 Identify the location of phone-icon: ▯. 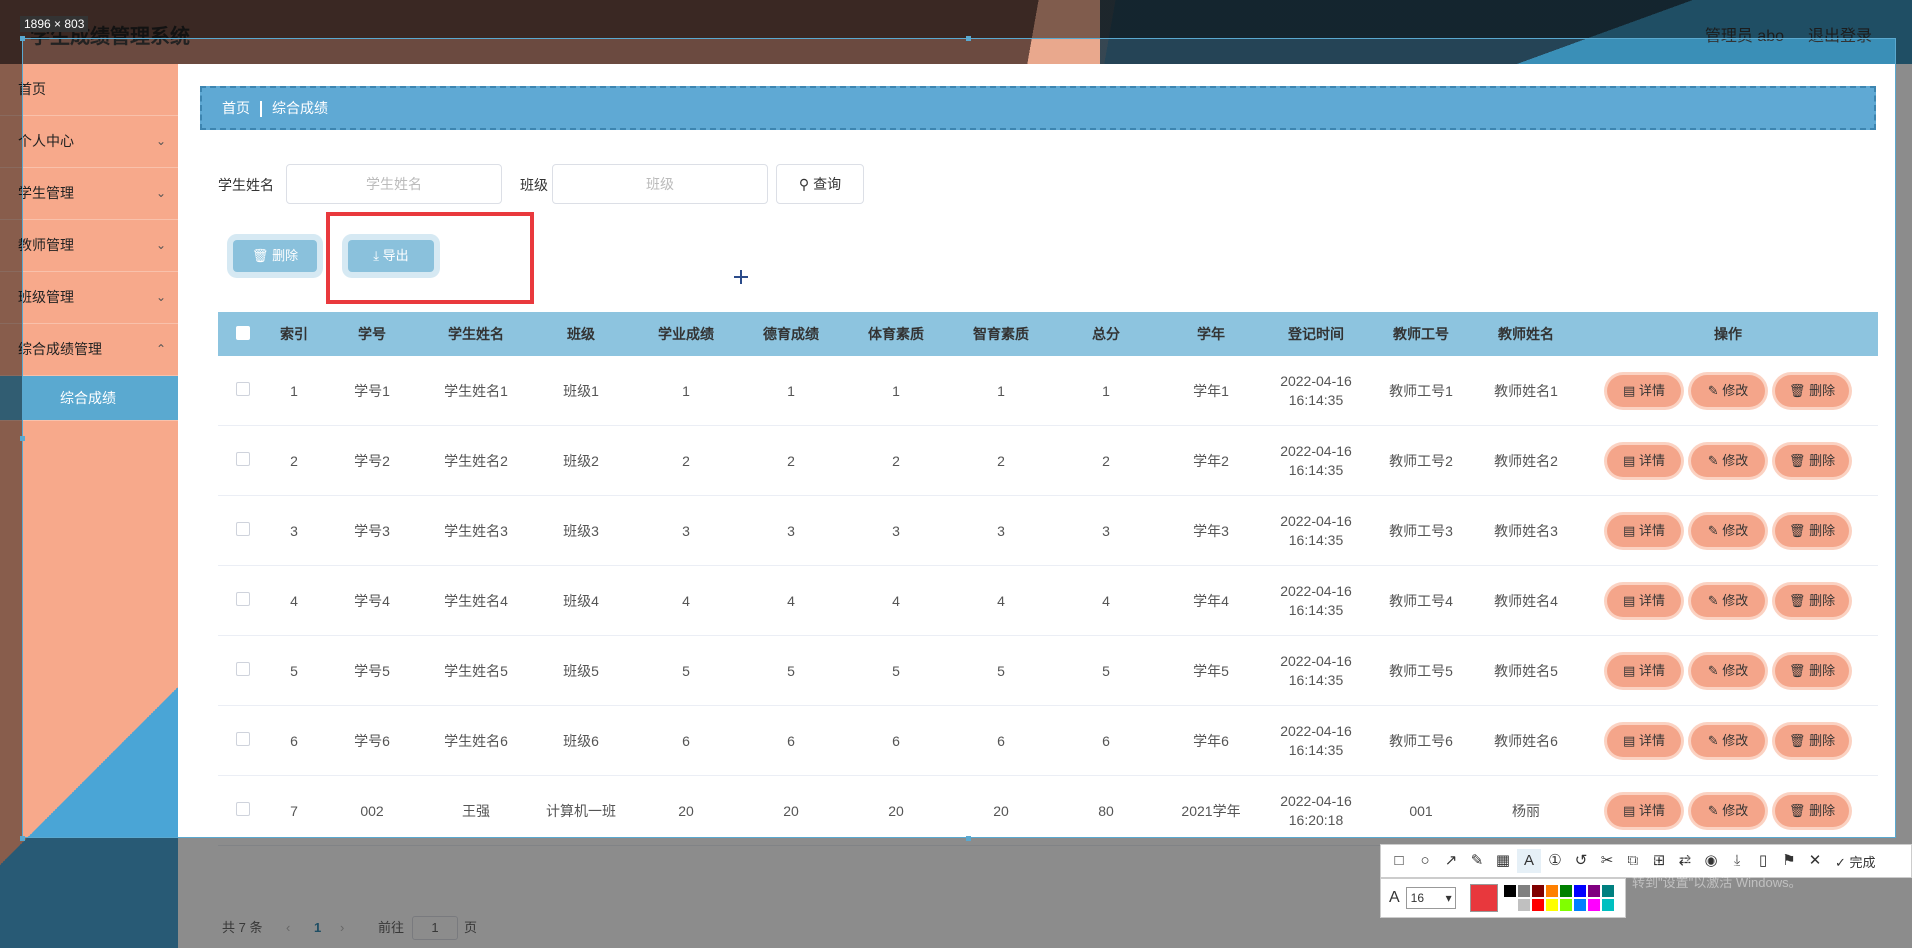
(1763, 861).